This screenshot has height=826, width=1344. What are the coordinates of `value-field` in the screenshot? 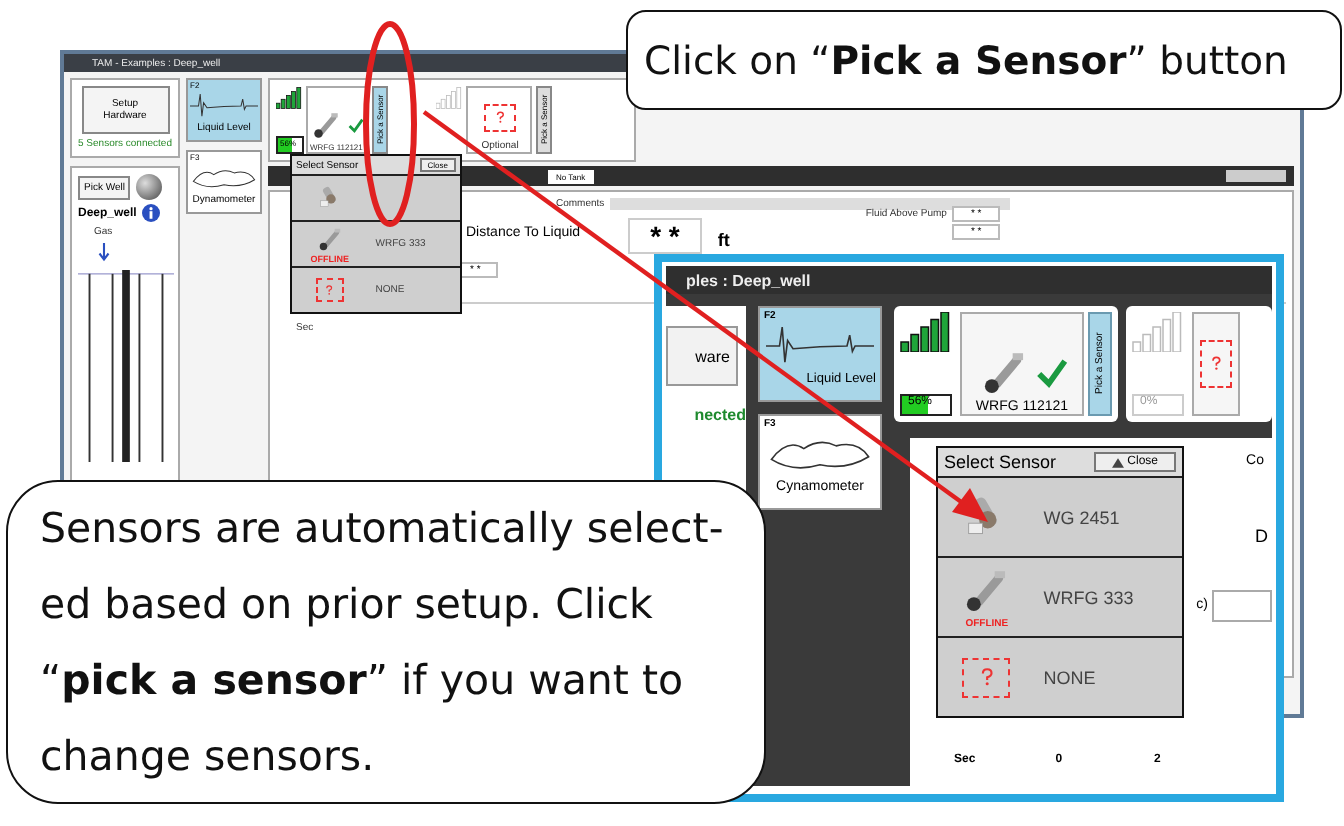 It's located at (1242, 606).